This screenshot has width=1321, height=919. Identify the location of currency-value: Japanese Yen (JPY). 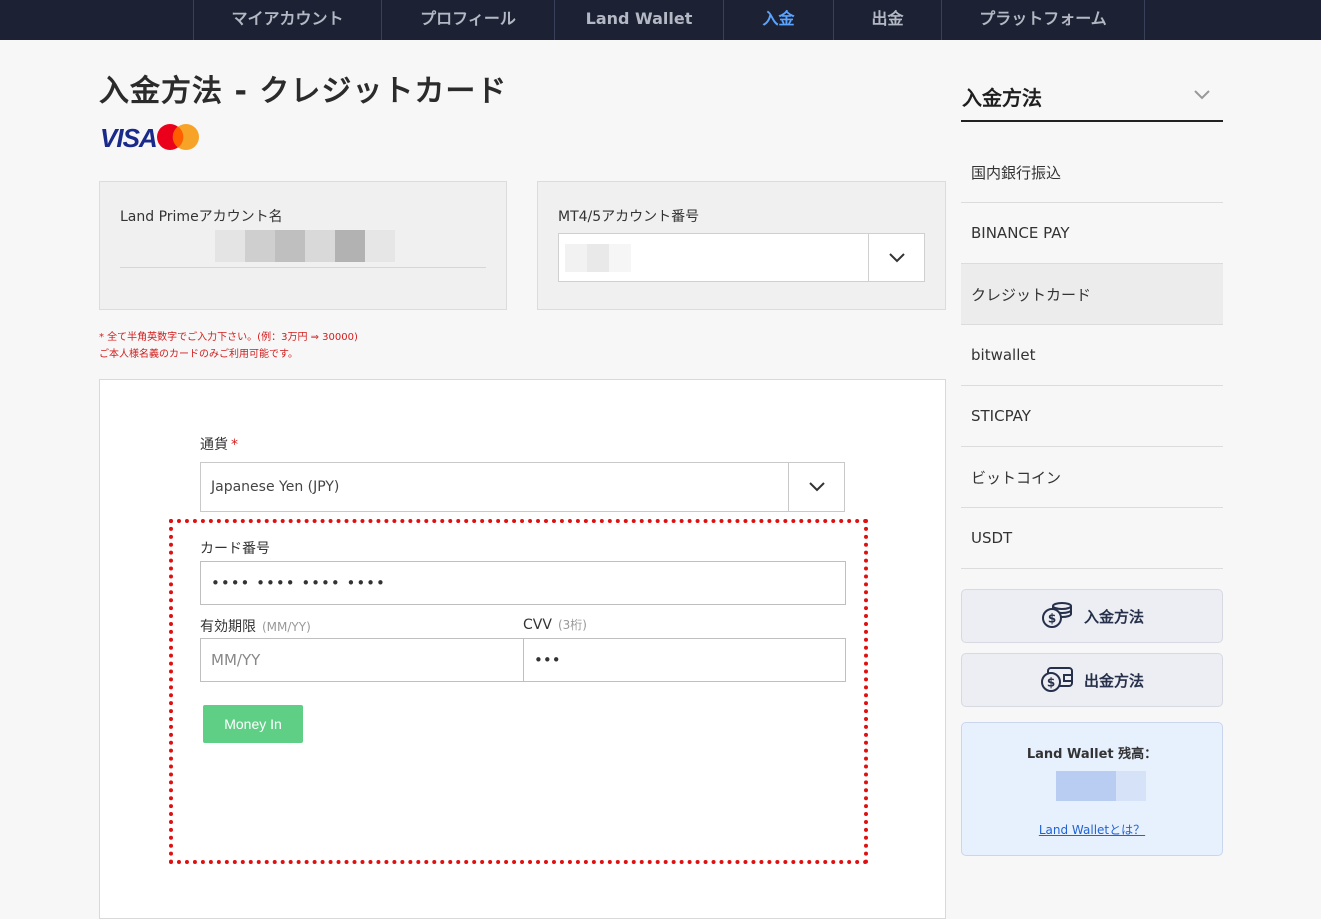
(275, 487).